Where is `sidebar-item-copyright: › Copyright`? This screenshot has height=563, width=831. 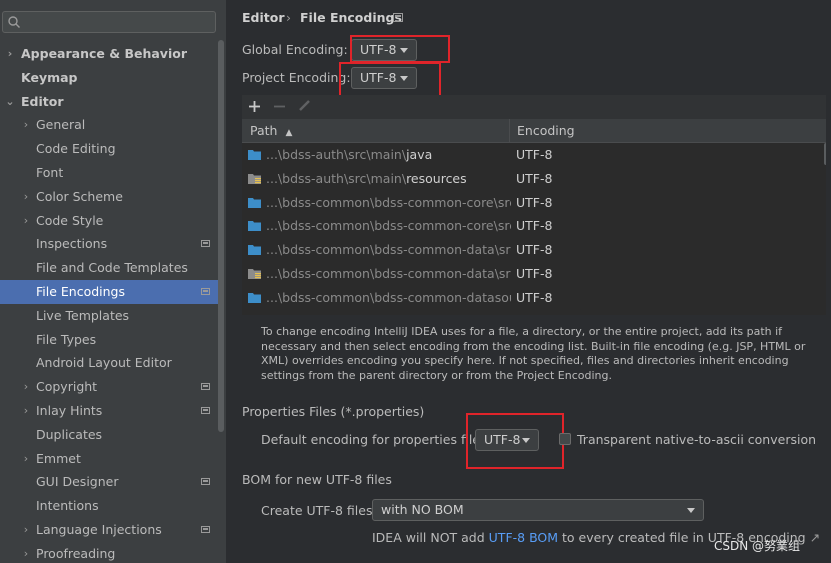
sidebar-item-copyright: › Copyright is located at coordinates (110, 387).